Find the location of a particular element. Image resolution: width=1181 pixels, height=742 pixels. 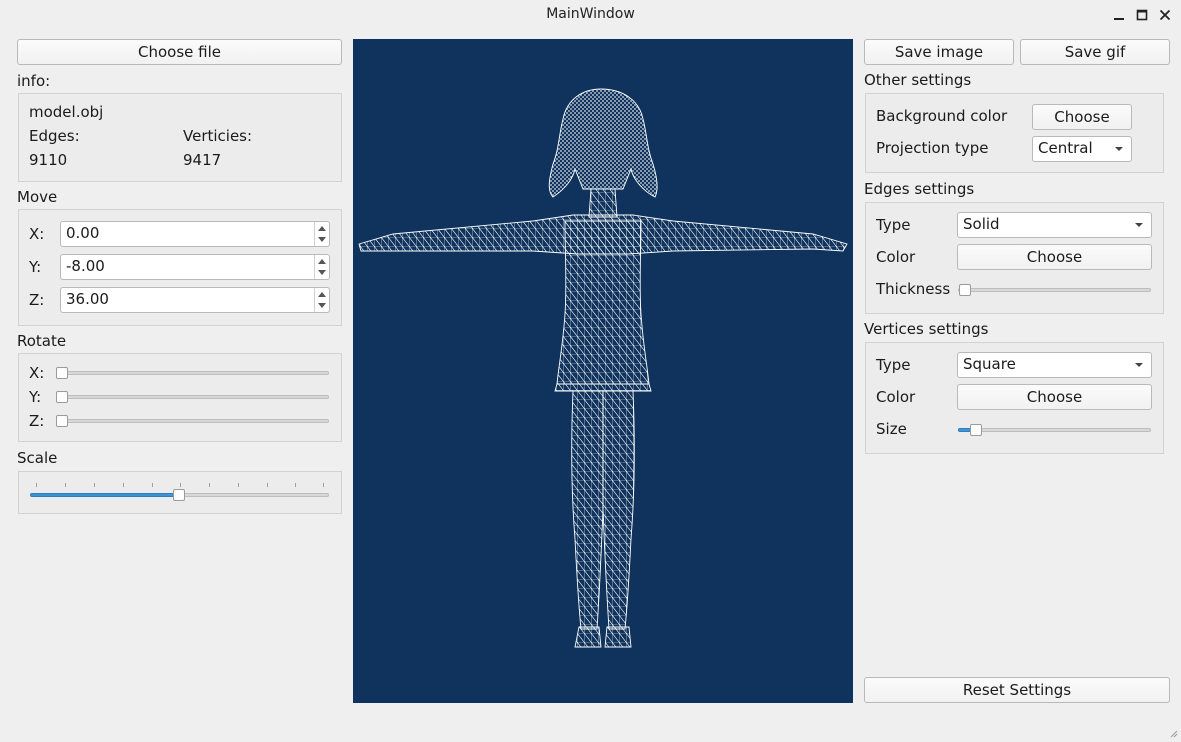

rotate-x-label: X: is located at coordinates (37, 373).